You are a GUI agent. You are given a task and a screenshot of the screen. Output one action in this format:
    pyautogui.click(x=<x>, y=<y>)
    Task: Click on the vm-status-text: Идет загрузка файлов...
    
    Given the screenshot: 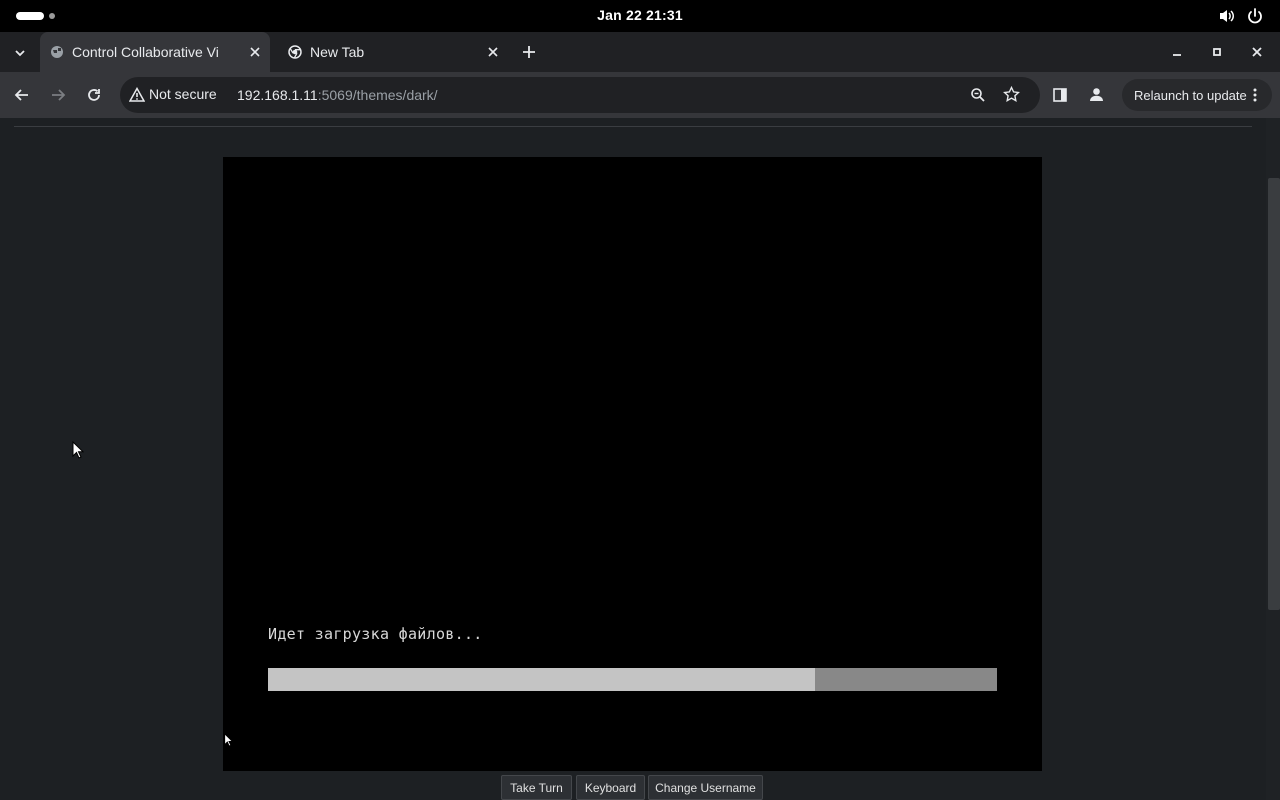 What is the action you would take?
    pyautogui.click(x=375, y=634)
    